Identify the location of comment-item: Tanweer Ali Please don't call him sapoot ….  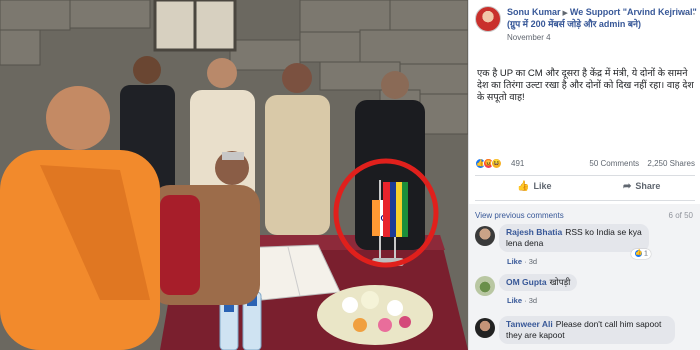
(586, 333).